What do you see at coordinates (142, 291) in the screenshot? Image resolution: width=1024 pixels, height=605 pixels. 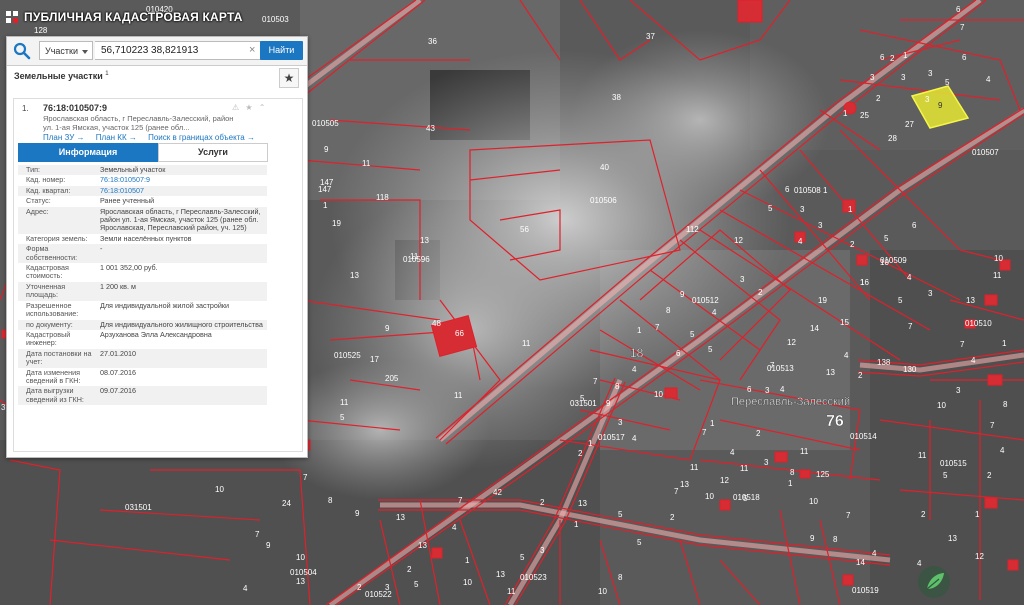 I see `attribute-row: Уточненная площадь: 1 200 кв. м` at bounding box center [142, 291].